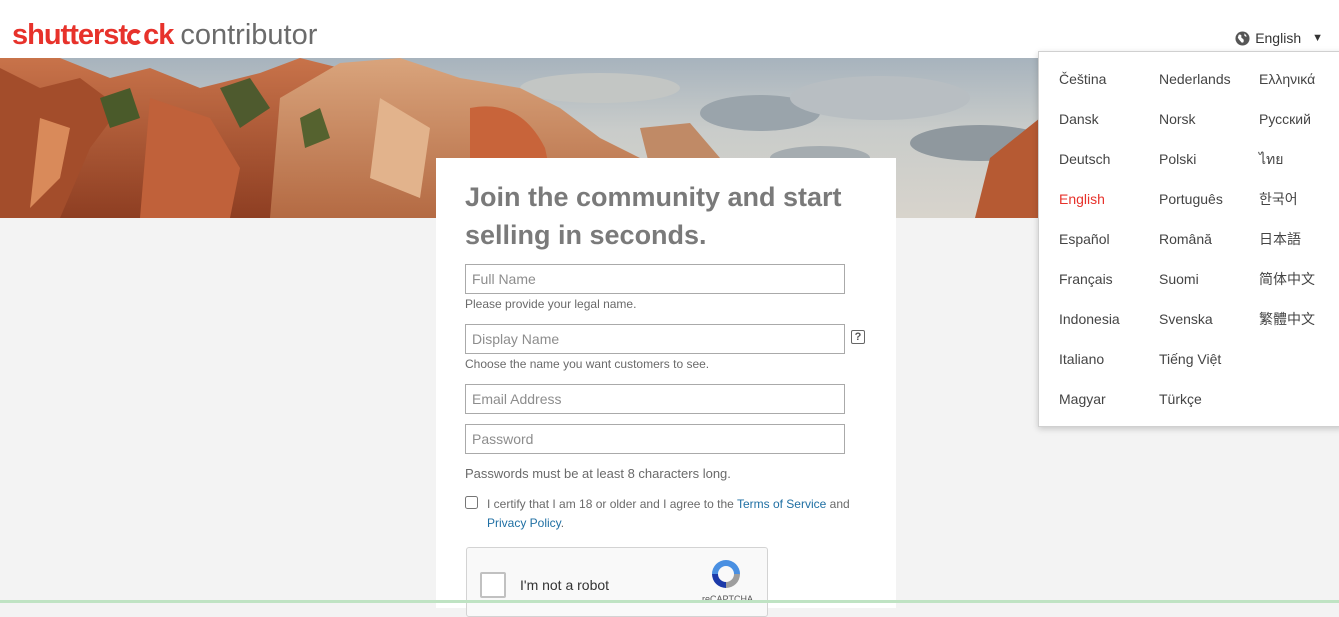 This screenshot has height=617, width=1339. I want to click on password-input, so click(655, 439).